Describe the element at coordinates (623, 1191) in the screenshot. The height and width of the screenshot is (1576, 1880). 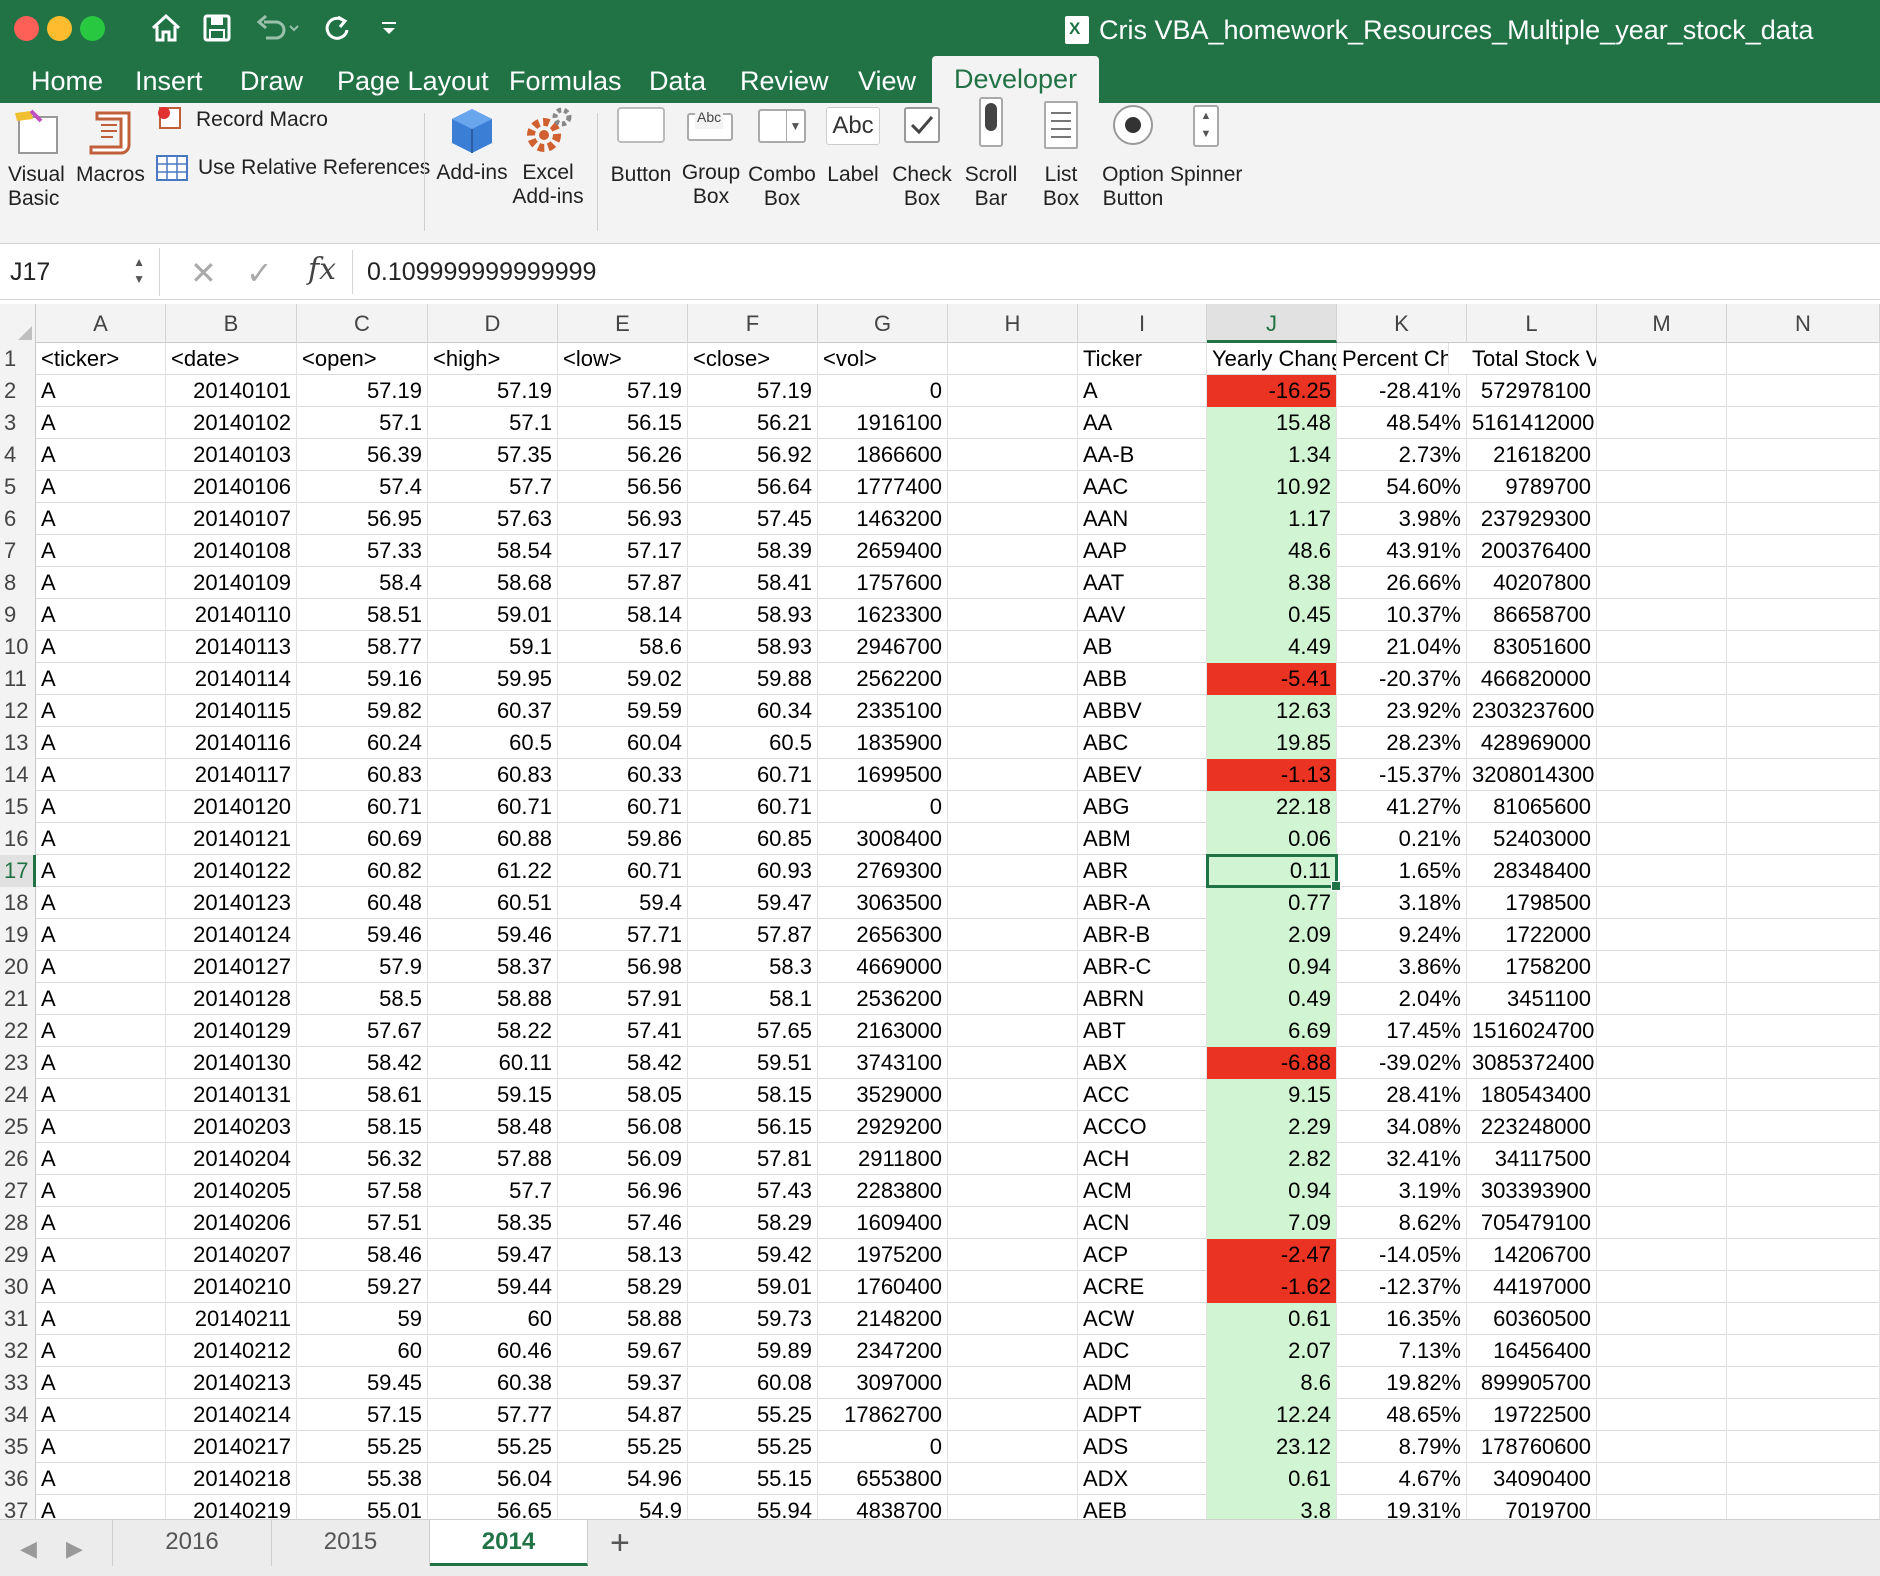
I see `cell-e27: 56.96` at that location.